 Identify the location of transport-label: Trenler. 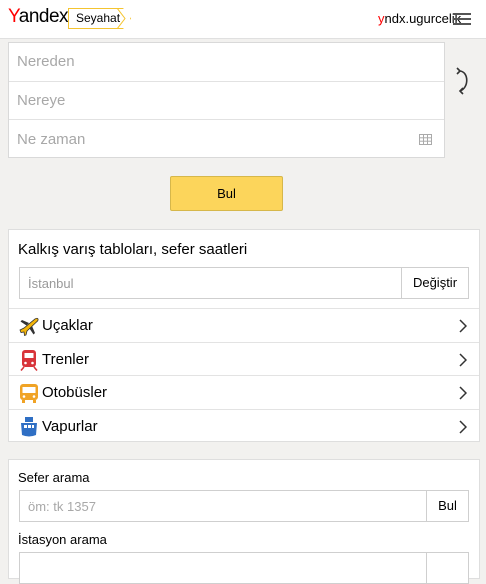
(65, 359).